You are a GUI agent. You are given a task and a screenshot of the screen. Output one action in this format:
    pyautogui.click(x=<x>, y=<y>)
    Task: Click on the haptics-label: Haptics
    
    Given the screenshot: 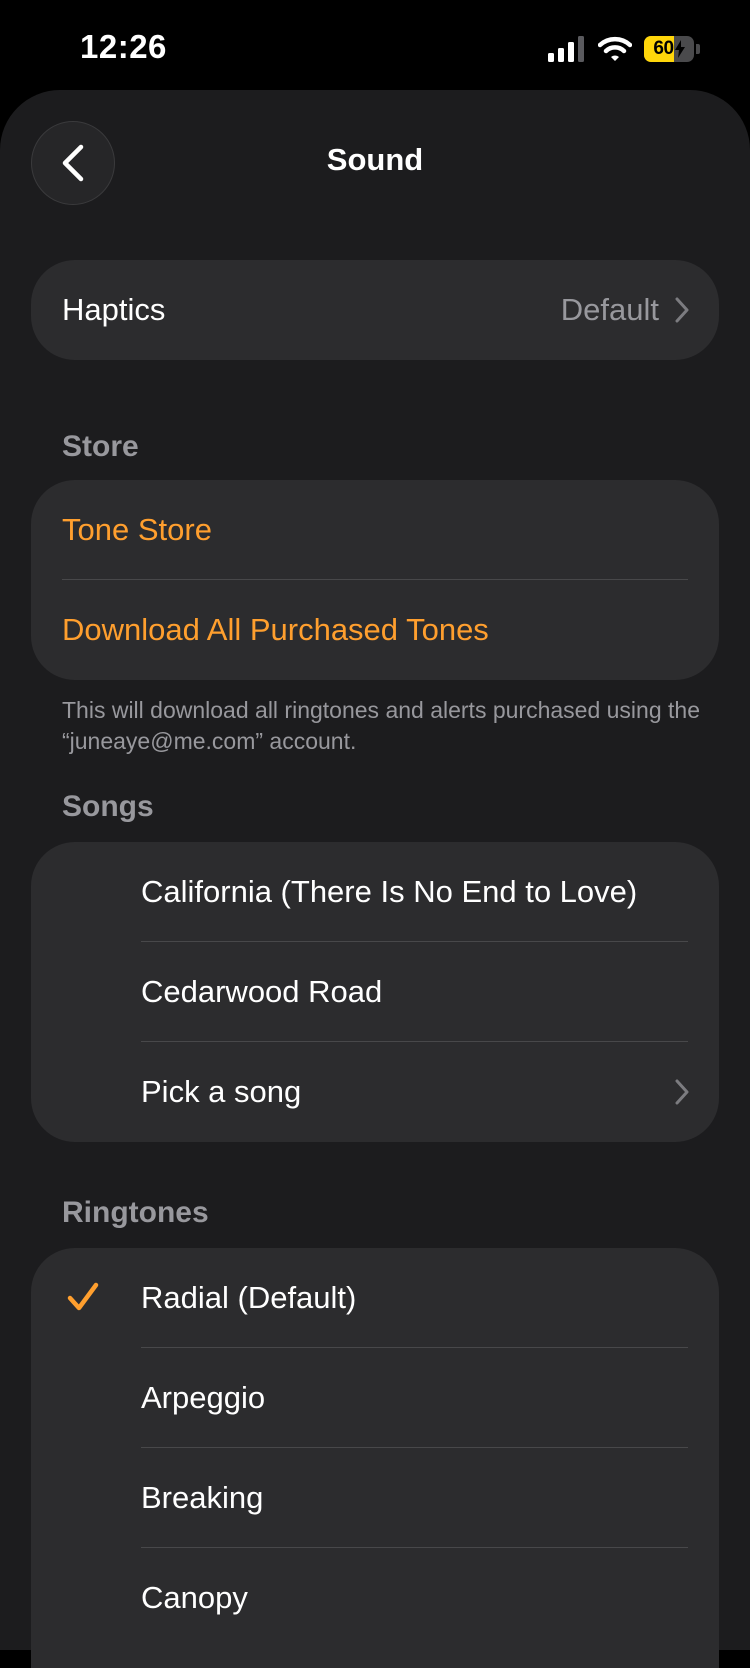 What is the action you would take?
    pyautogui.click(x=114, y=309)
    